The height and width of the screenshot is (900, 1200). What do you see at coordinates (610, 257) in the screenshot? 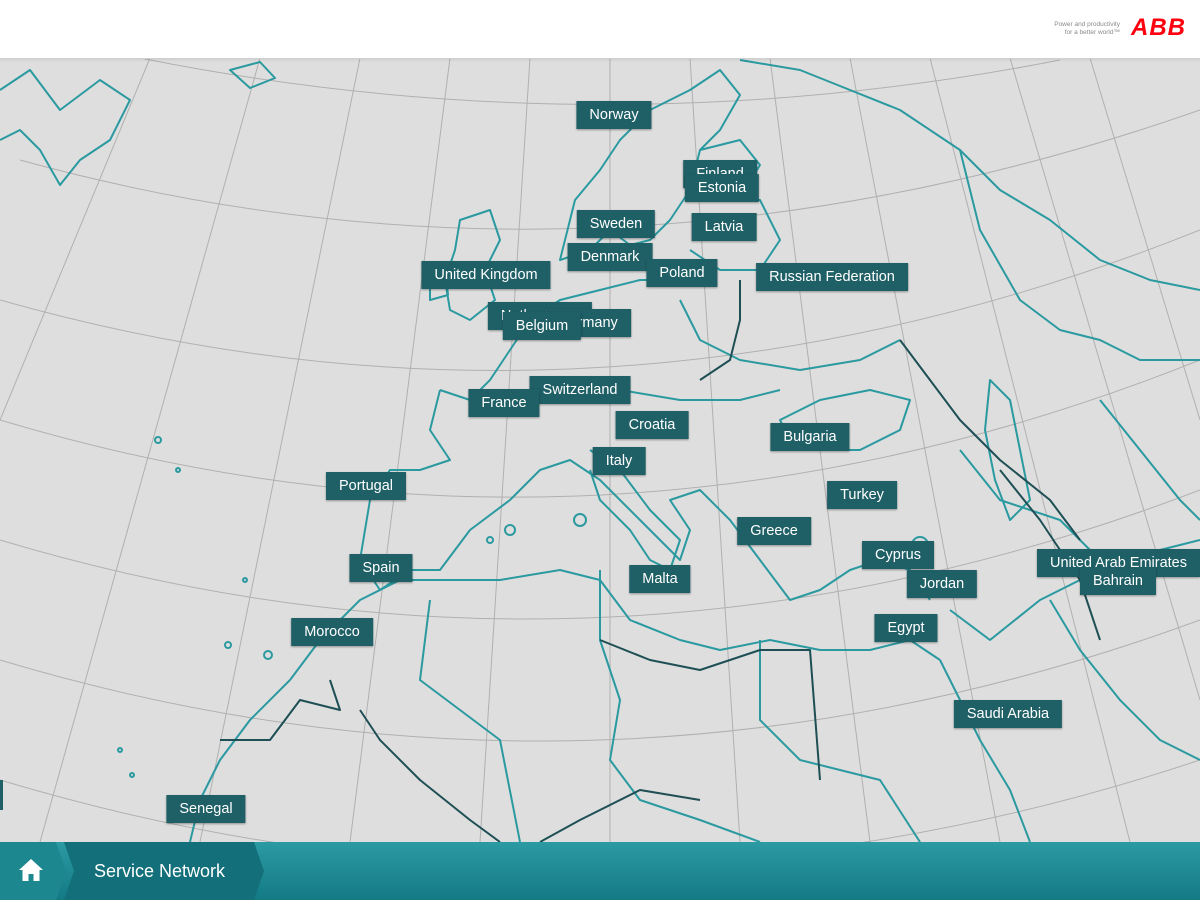
I see `country-marker-denmark: Denmark` at bounding box center [610, 257].